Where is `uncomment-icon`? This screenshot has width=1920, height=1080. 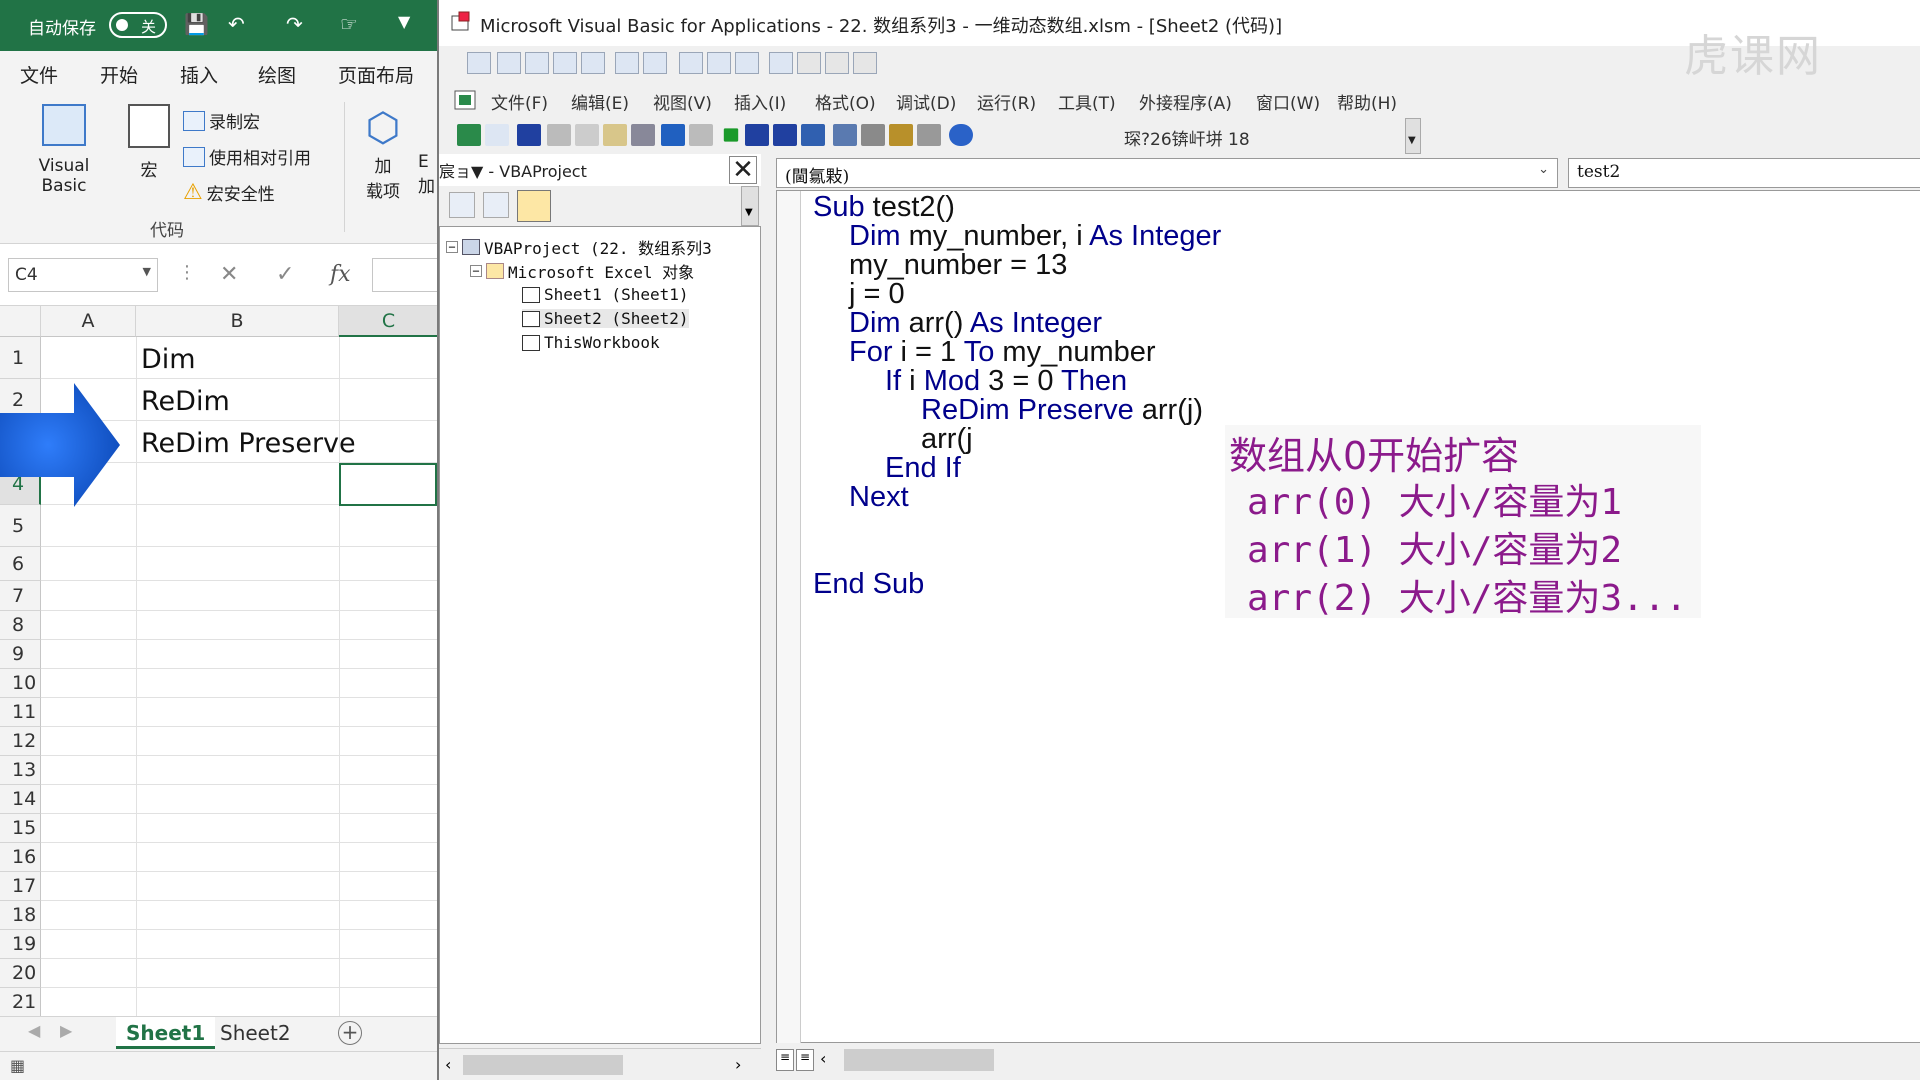
uncomment-icon is located at coordinates (809, 63).